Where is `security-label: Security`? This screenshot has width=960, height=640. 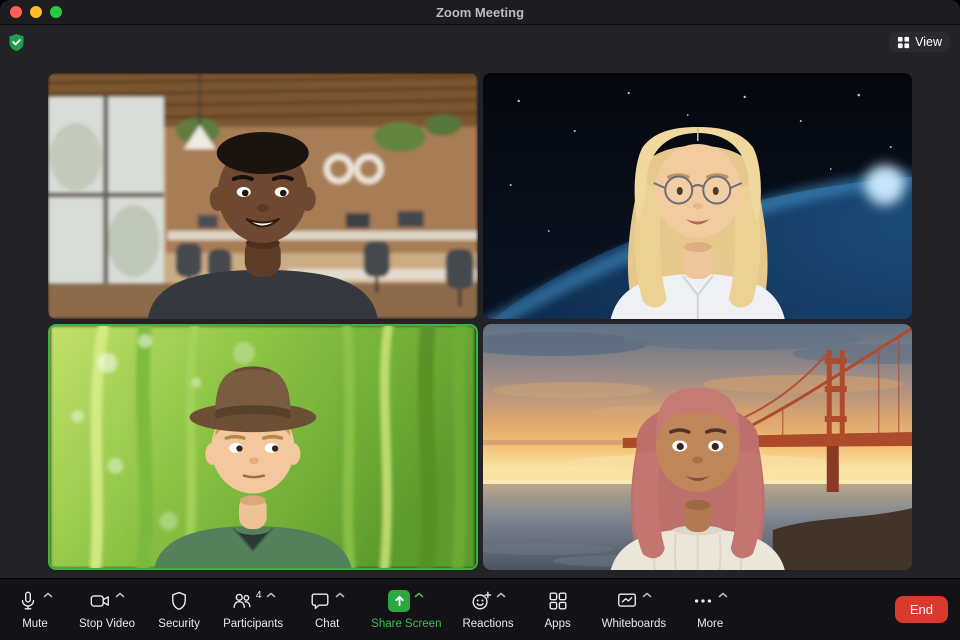 security-label: Security is located at coordinates (179, 623).